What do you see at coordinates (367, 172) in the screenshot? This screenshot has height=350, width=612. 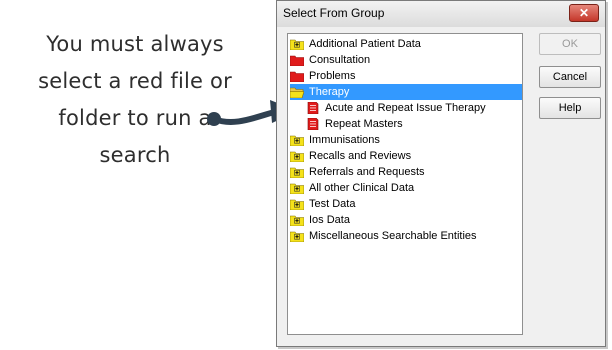 I see `tree-item-label: Referrals and Requests` at bounding box center [367, 172].